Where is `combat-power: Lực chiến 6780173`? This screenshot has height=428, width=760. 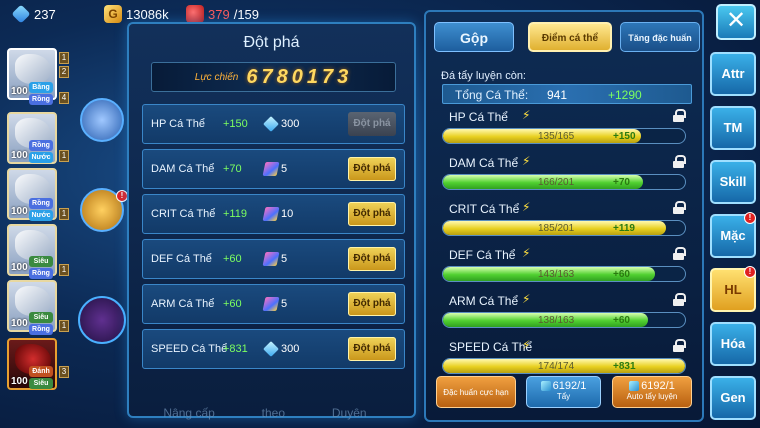
combat-power: Lực chiến 6780173 is located at coordinates (273, 77).